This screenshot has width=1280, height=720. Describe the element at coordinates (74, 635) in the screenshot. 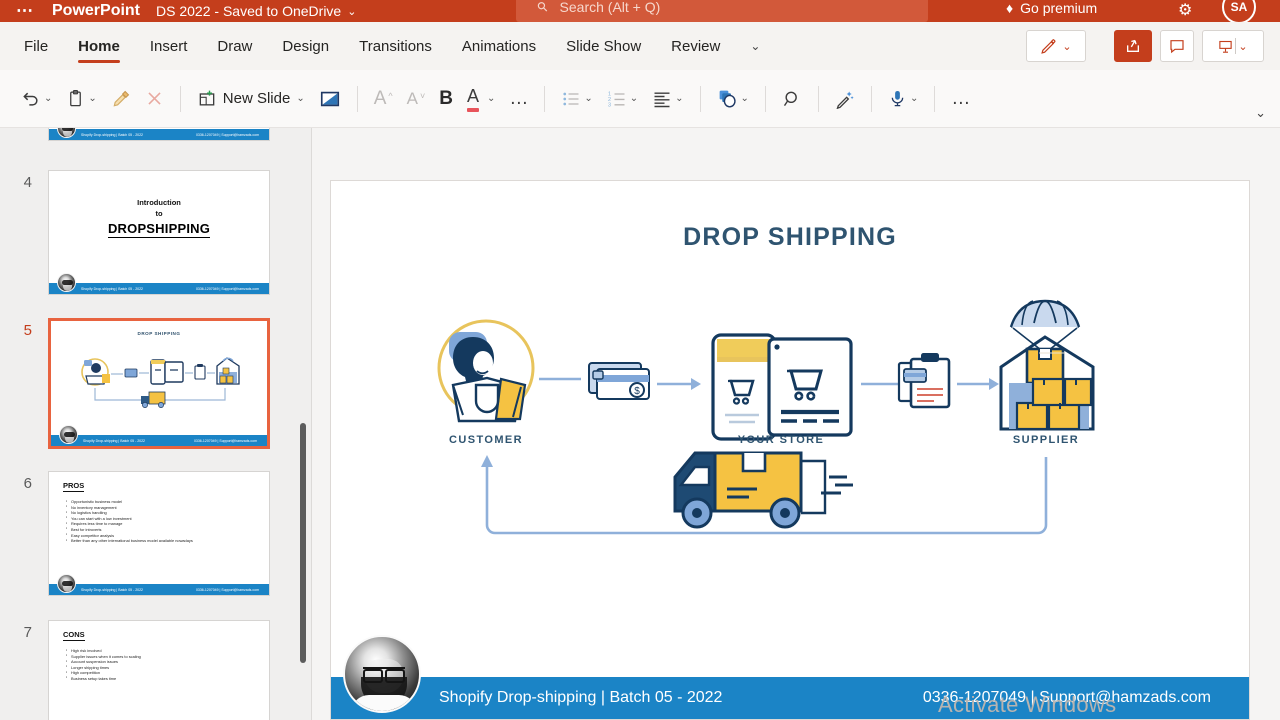

I see `thumbnail-title: CONS` at that location.